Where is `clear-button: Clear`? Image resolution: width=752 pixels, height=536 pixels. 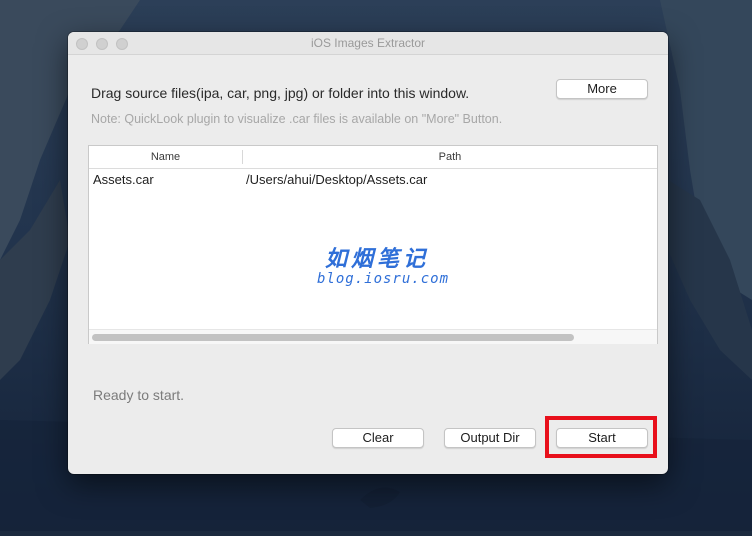
clear-button: Clear is located at coordinates (378, 438).